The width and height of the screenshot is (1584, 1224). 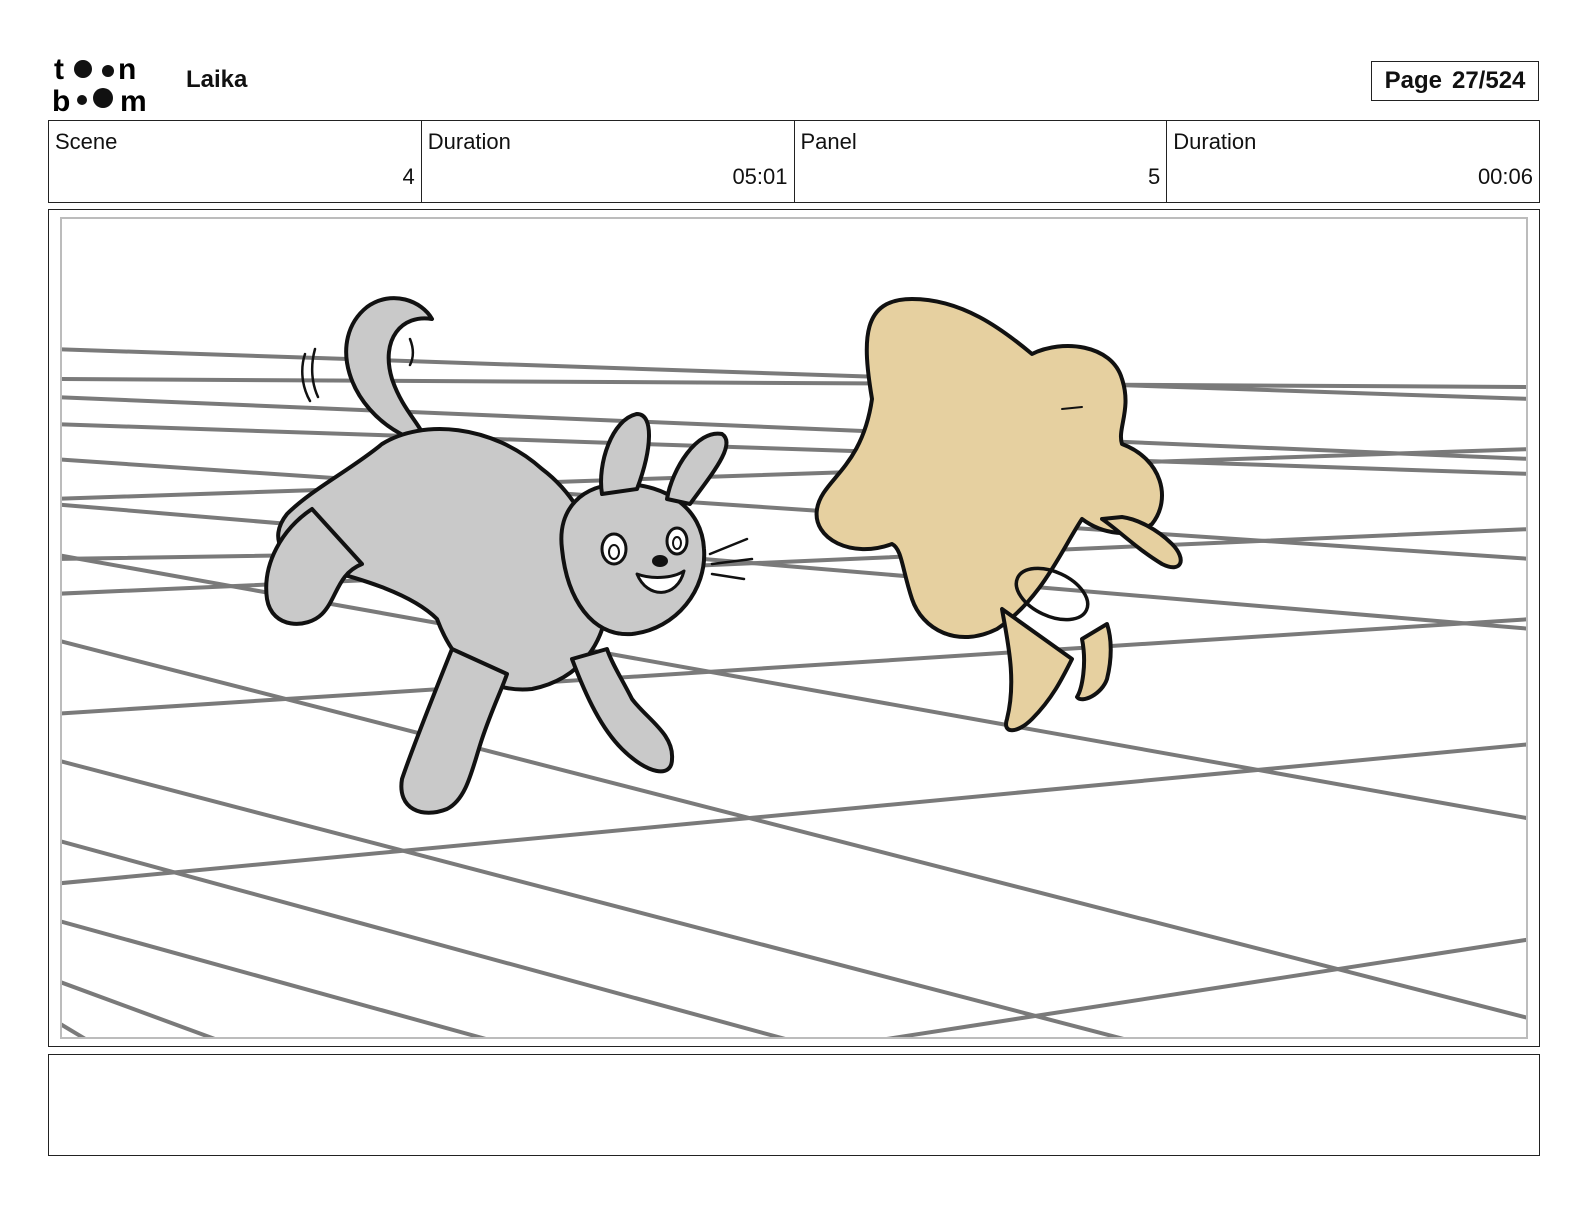 What do you see at coordinates (61, 99) in the screenshot?
I see `svg-text: b` at bounding box center [61, 99].